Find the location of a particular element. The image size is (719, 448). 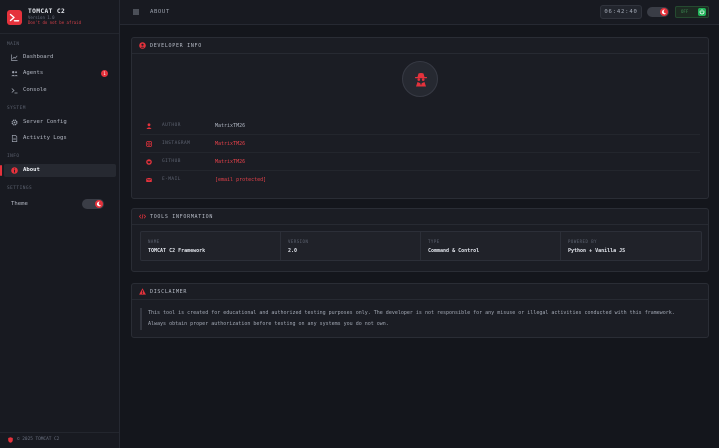

spy-icon is located at coordinates (421, 79).